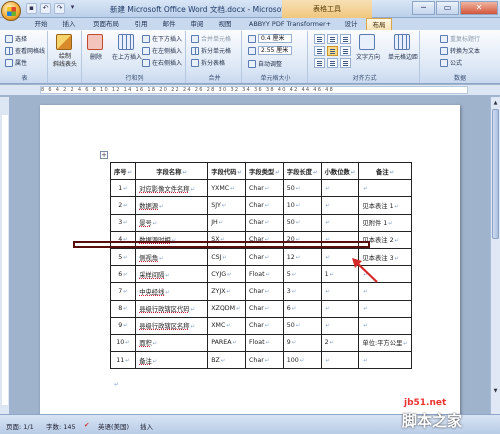 Image resolution: width=500 pixels, height=434 pixels. What do you see at coordinates (172, 274) in the screenshot?
I see `table-cell: 采样间隔↵` at bounding box center [172, 274].